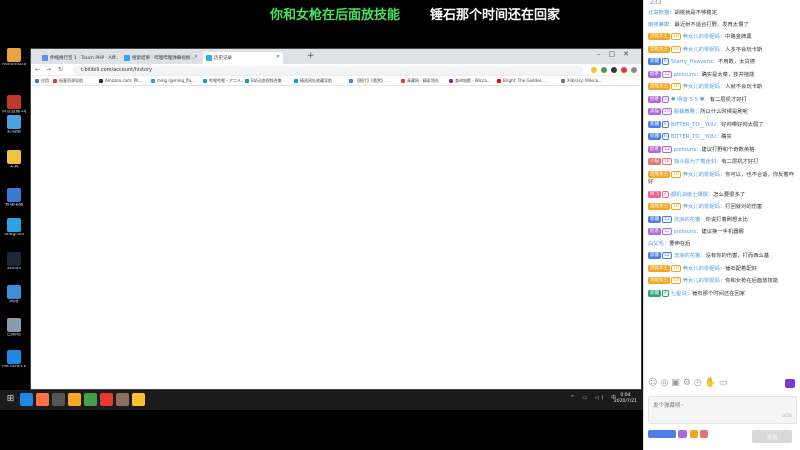 This screenshot has height=450, width=800. Describe the element at coordinates (14, 160) in the screenshot. I see `desktop-icon: 工具` at that location.